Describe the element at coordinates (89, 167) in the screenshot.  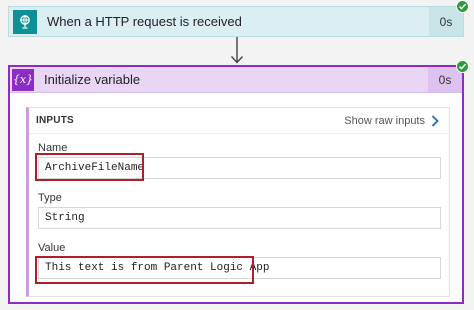
I see `name-value-highlight` at that location.